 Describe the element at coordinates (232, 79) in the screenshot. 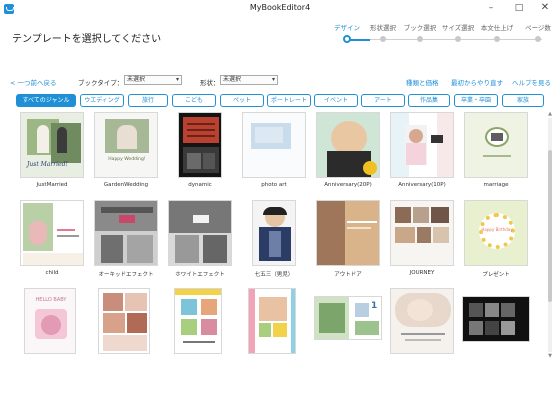

I see `shape-value: 未選択` at that location.